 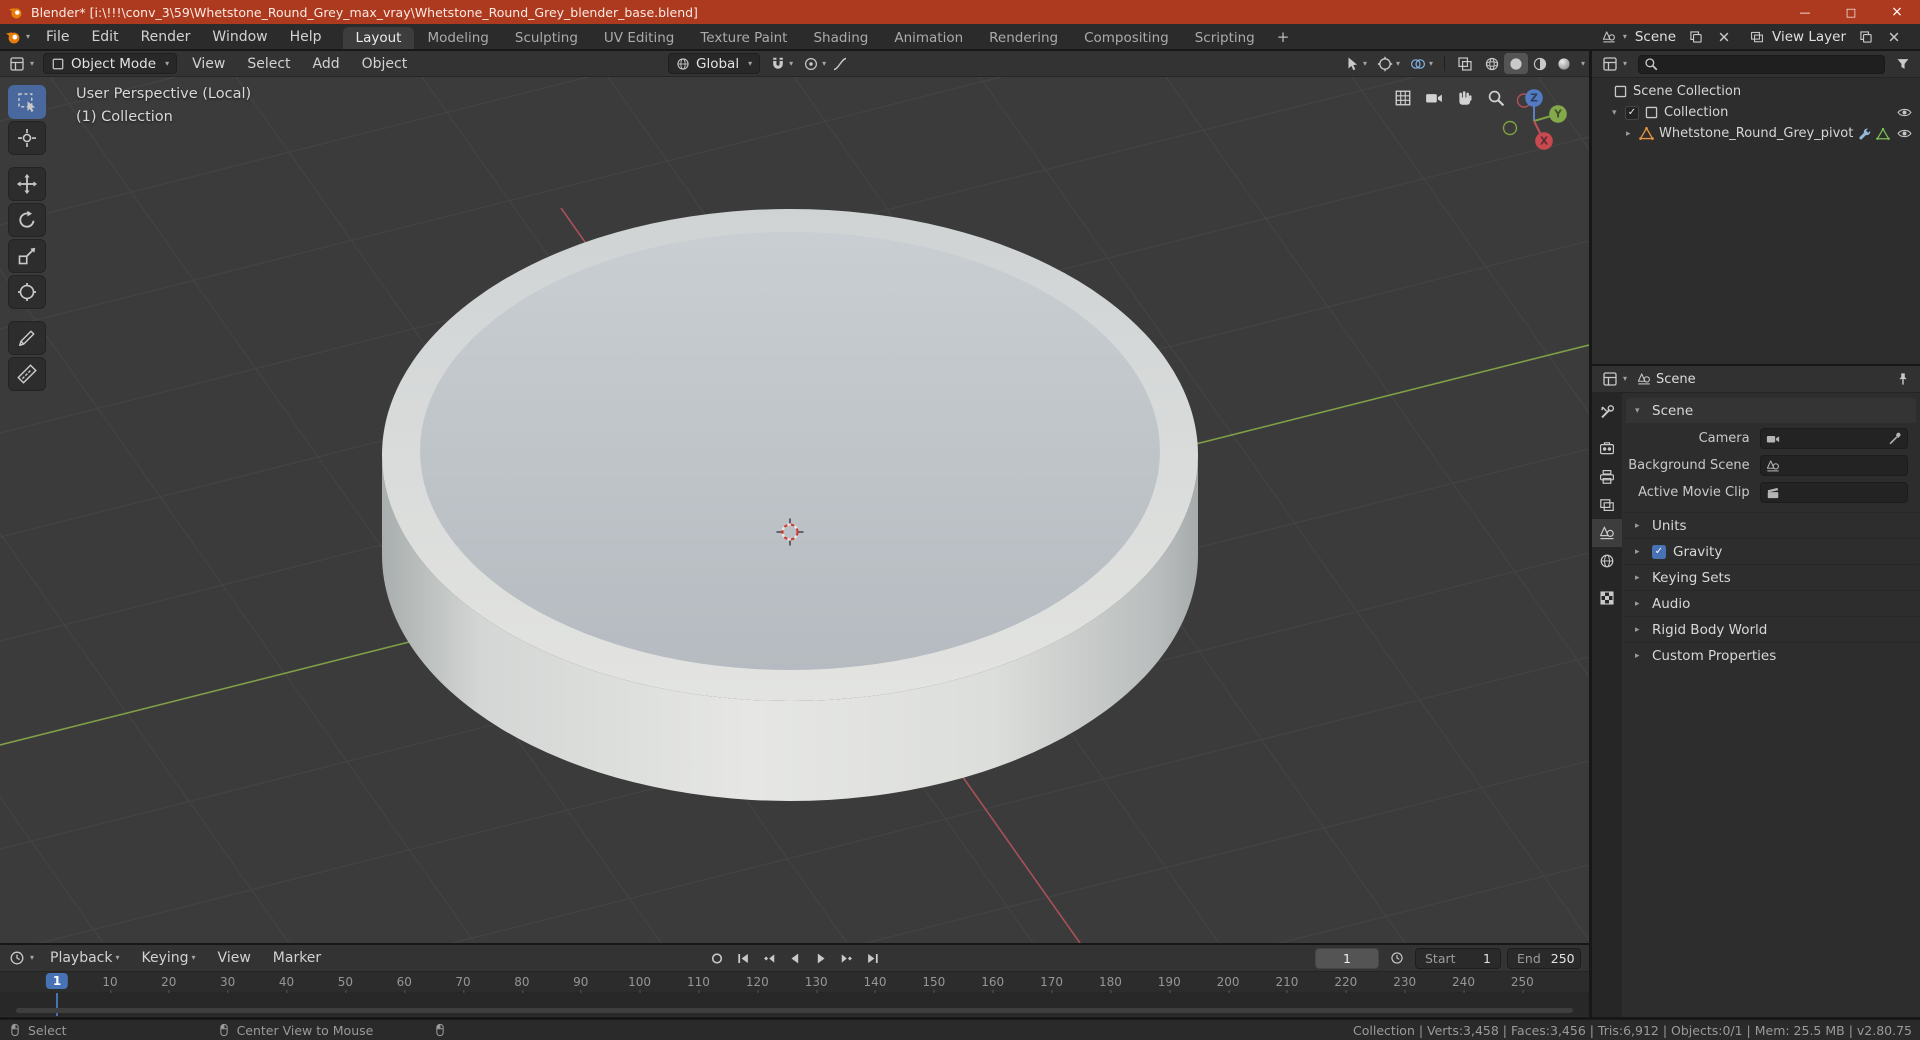 I want to click on play-button, so click(x=820, y=958).